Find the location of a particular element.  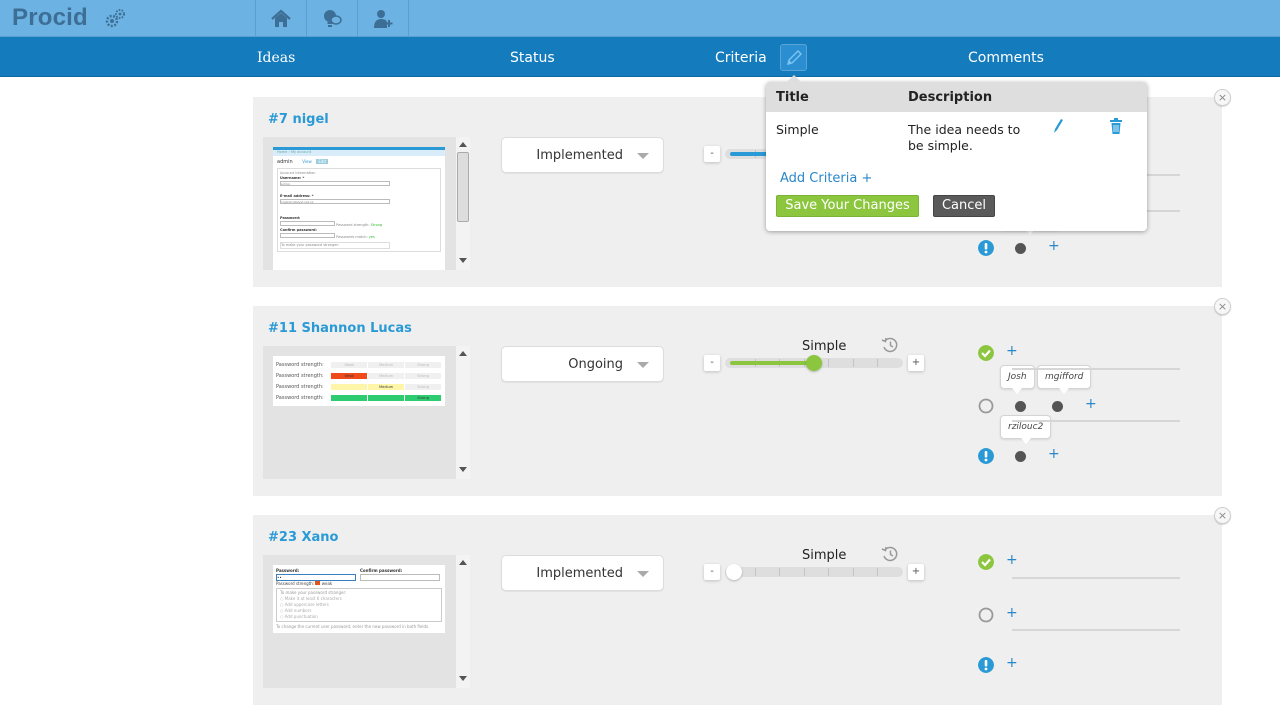

header-description: Description is located at coordinates (950, 97).